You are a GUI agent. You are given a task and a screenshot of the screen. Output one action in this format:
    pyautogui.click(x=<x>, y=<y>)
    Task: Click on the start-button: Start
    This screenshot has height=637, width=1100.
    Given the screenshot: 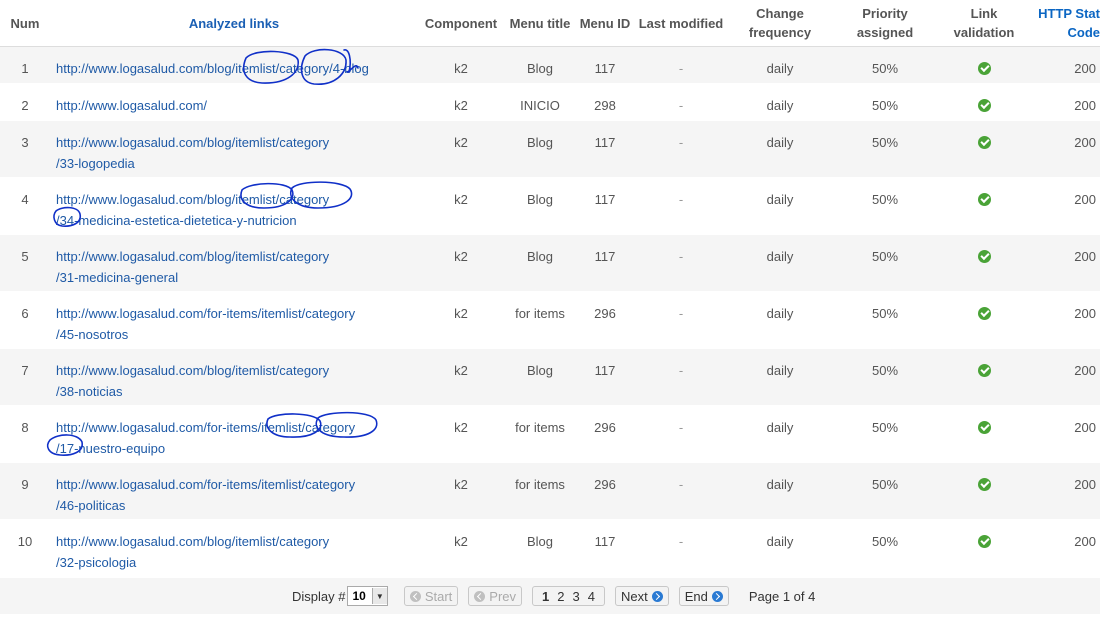 What is the action you would take?
    pyautogui.click(x=431, y=596)
    